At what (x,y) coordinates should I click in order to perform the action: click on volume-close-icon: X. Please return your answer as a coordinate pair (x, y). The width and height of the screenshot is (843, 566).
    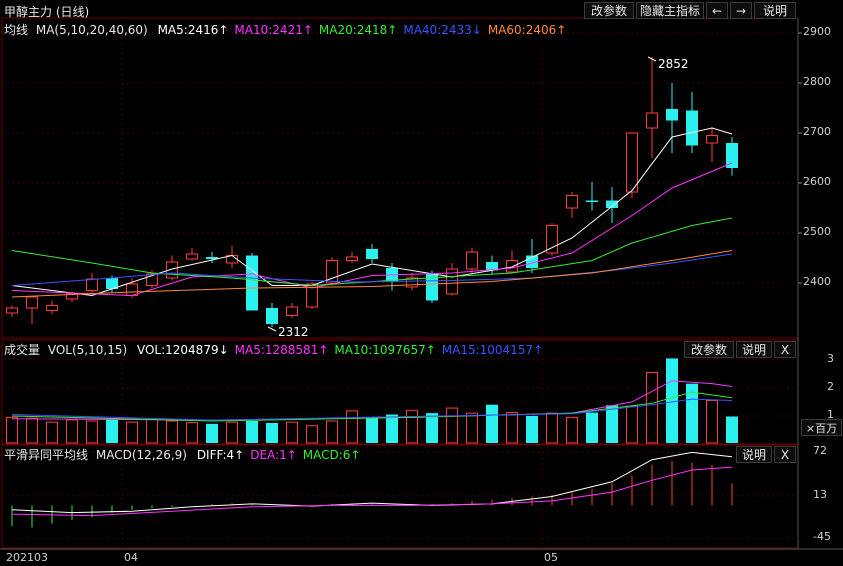
    Looking at the image, I should click on (785, 349).